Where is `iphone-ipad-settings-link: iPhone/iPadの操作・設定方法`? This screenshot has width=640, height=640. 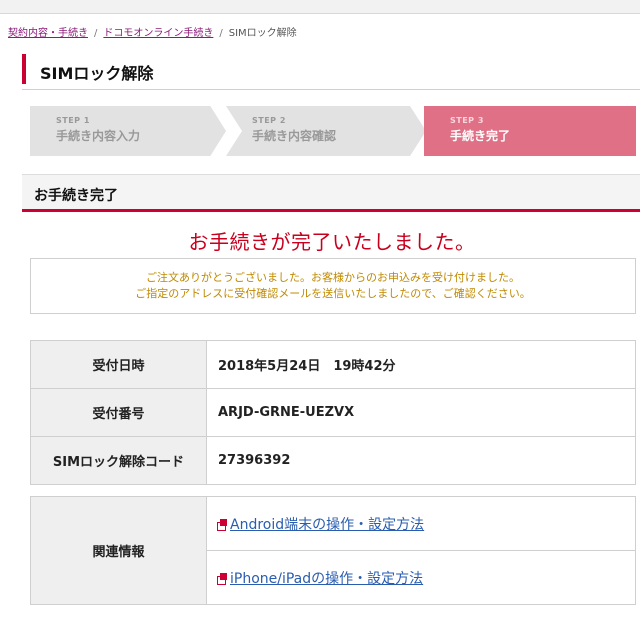
iphone-ipad-settings-link: iPhone/iPadの操作・設定方法 is located at coordinates (326, 579).